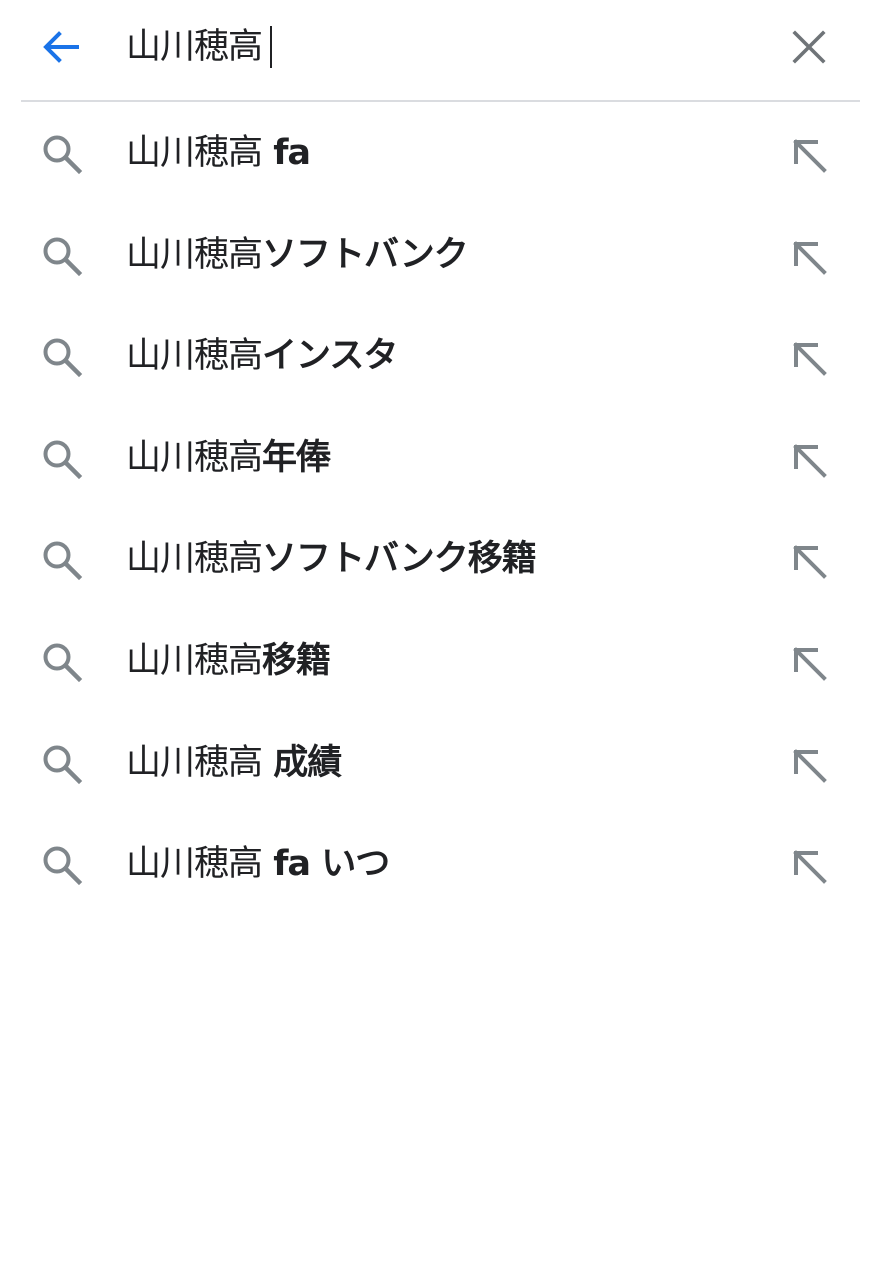  I want to click on suggestion-text: 山川穂高移籍, so click(228, 660).